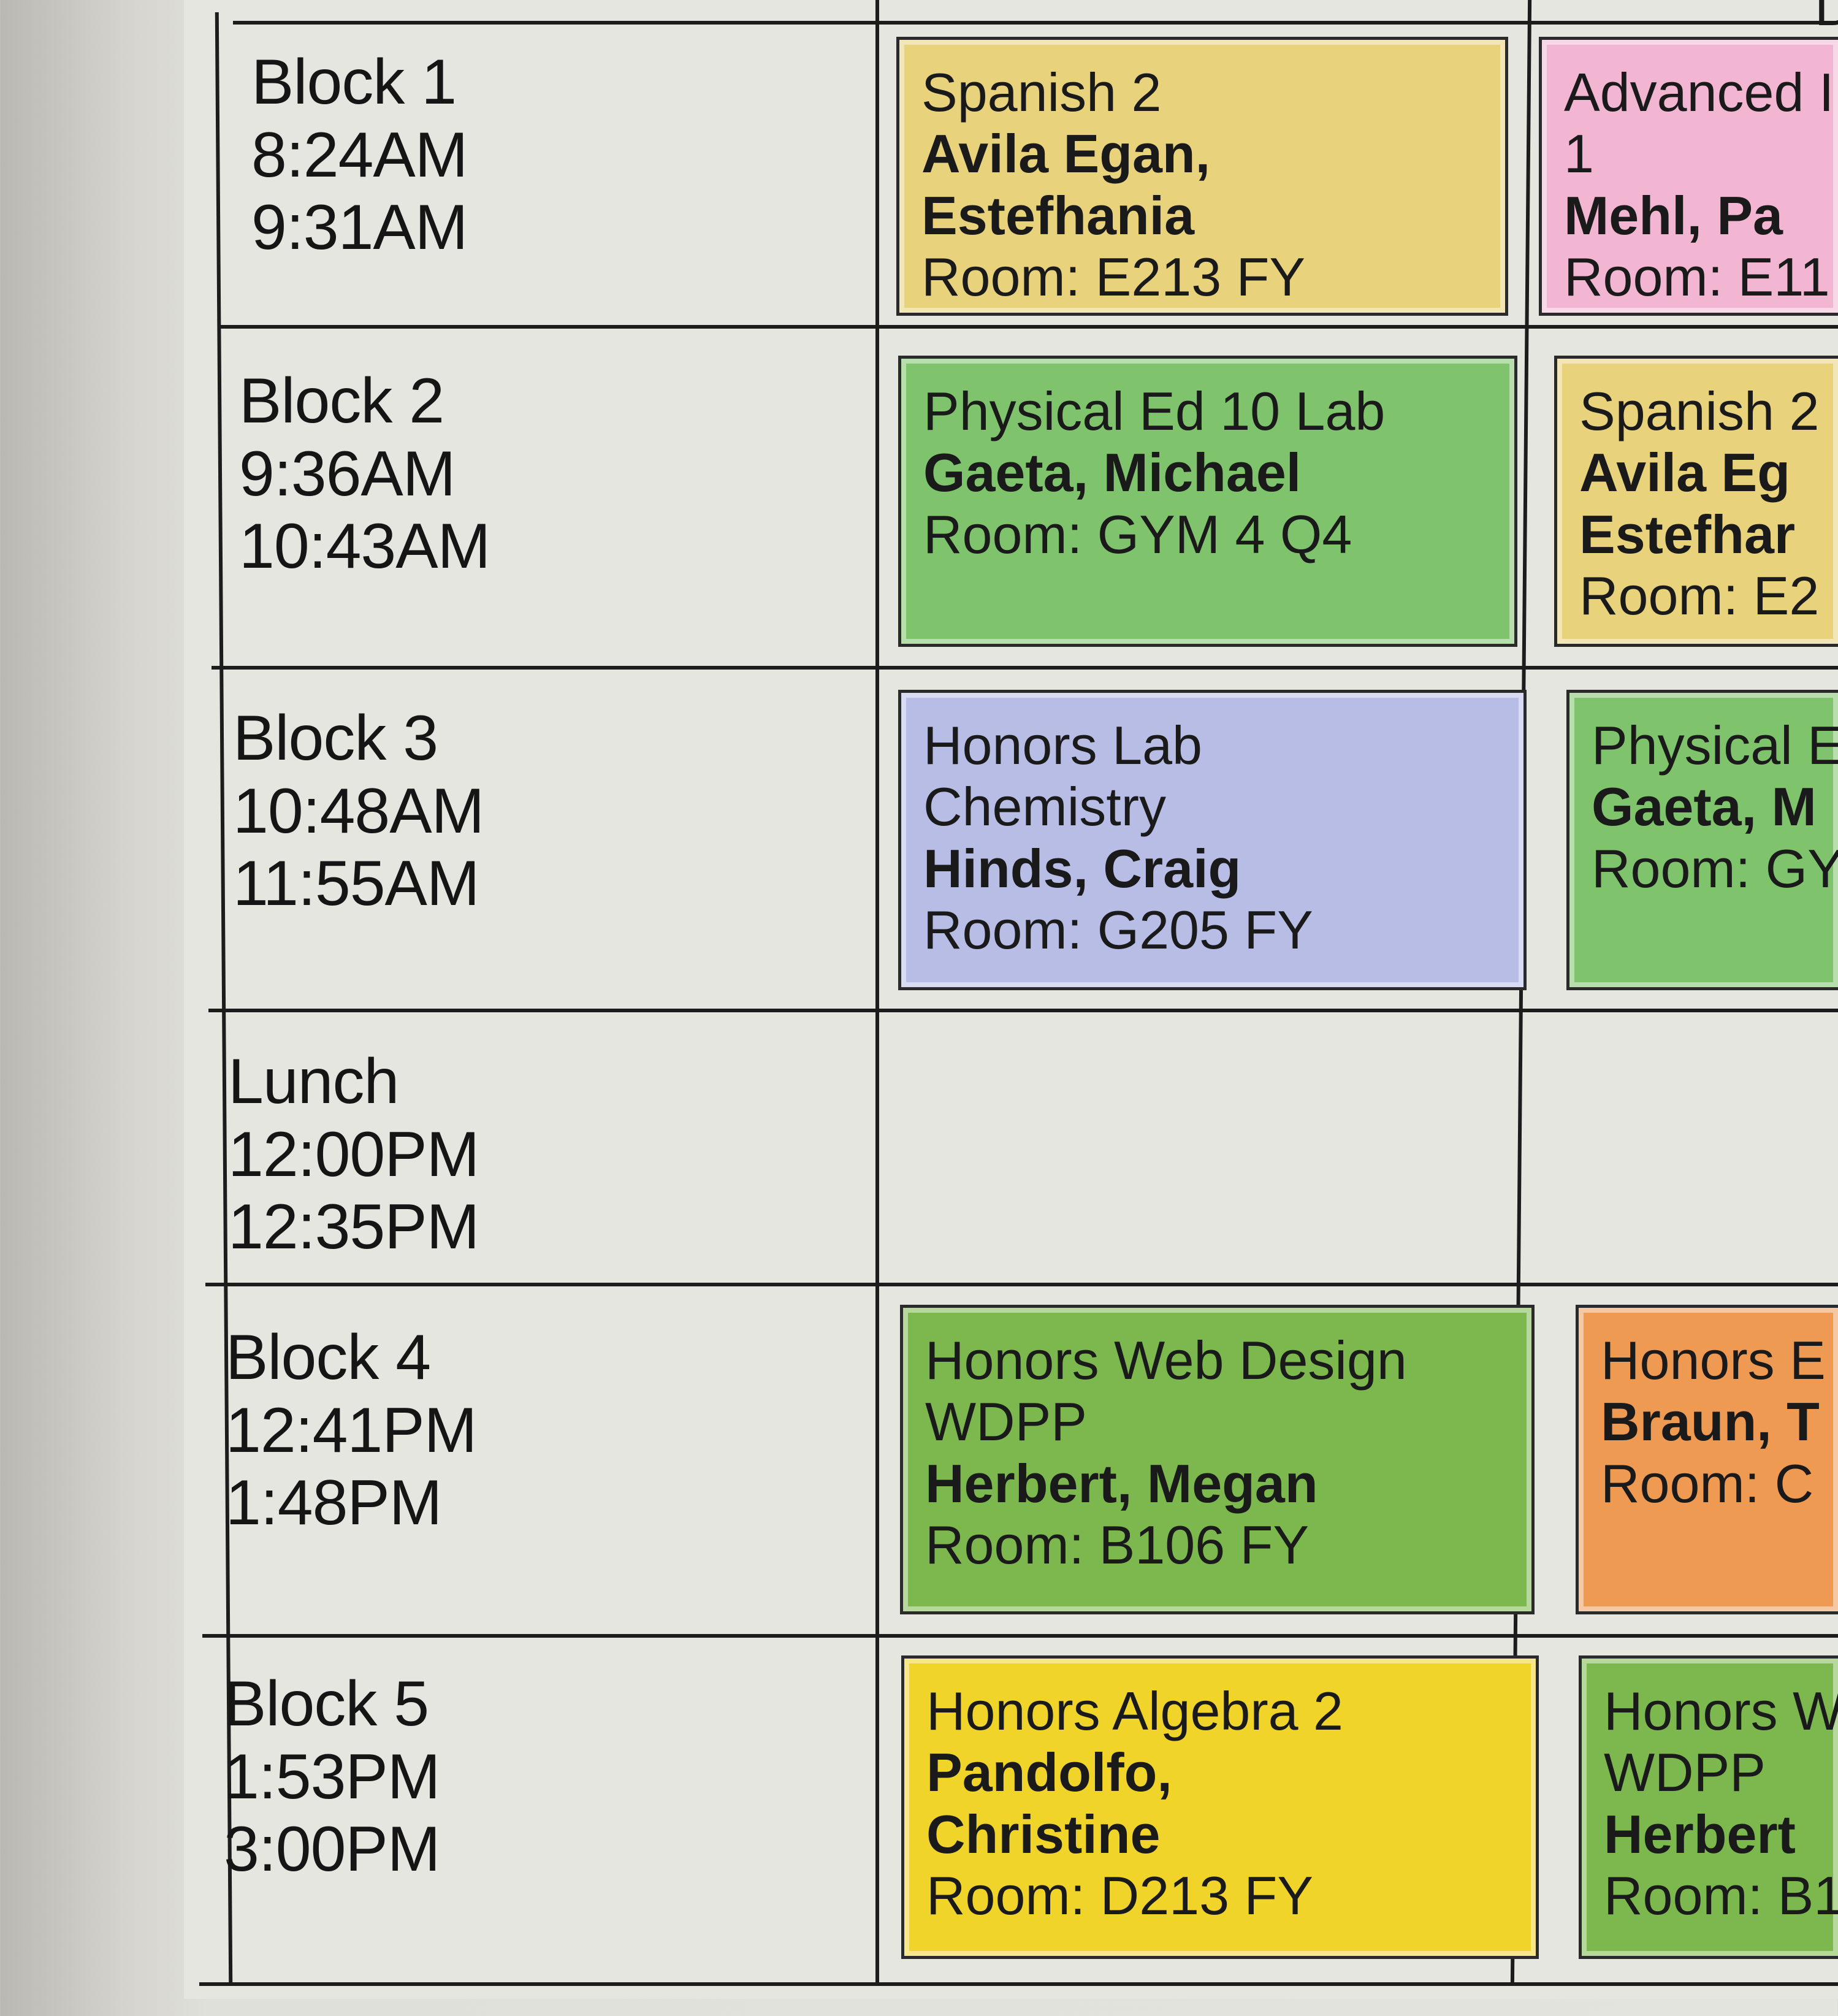 The width and height of the screenshot is (1838, 2016). I want to click on course-name: Honors E, so click(1713, 1360).